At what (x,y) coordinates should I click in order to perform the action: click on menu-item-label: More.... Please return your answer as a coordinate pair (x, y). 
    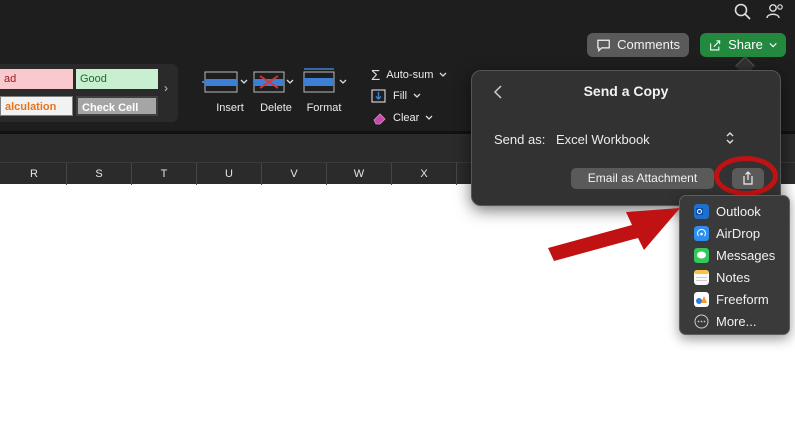
    Looking at the image, I should click on (736, 321).